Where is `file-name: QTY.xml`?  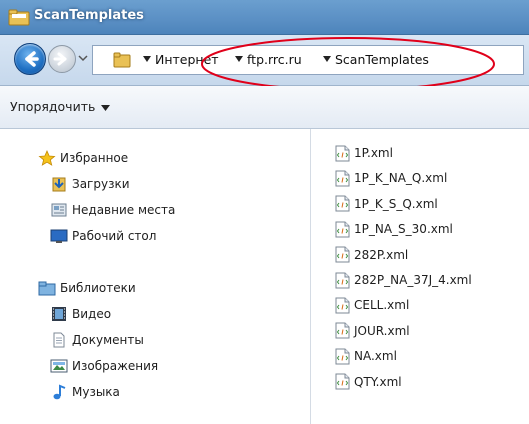 file-name: QTY.xml is located at coordinates (378, 381).